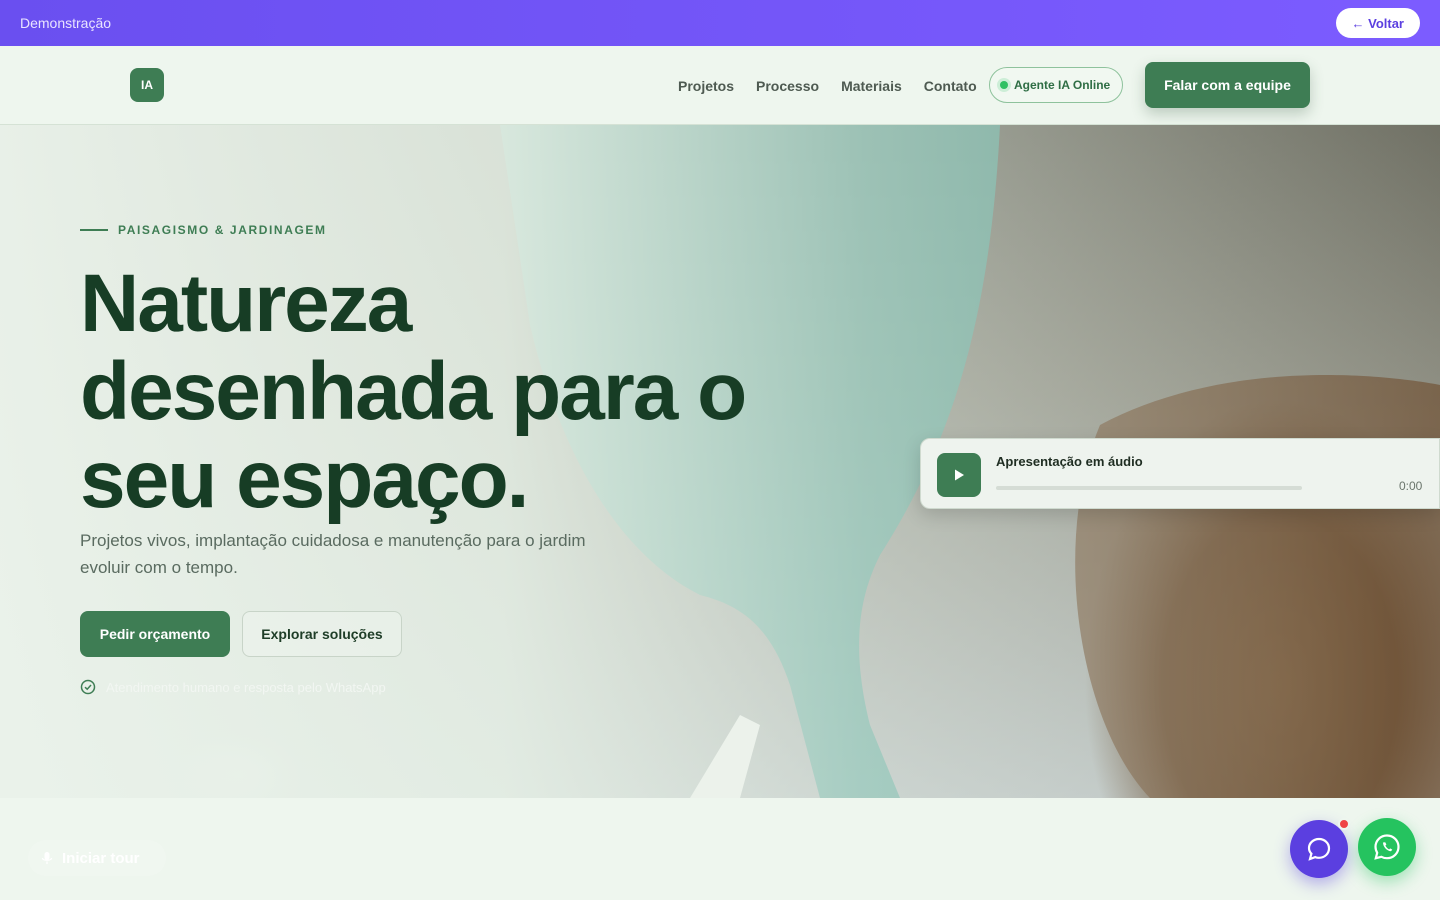 This screenshot has width=1440, height=900. What do you see at coordinates (222, 230) in the screenshot?
I see `eyebrow-text: PAISAGISMO & JARDINAGEM` at bounding box center [222, 230].